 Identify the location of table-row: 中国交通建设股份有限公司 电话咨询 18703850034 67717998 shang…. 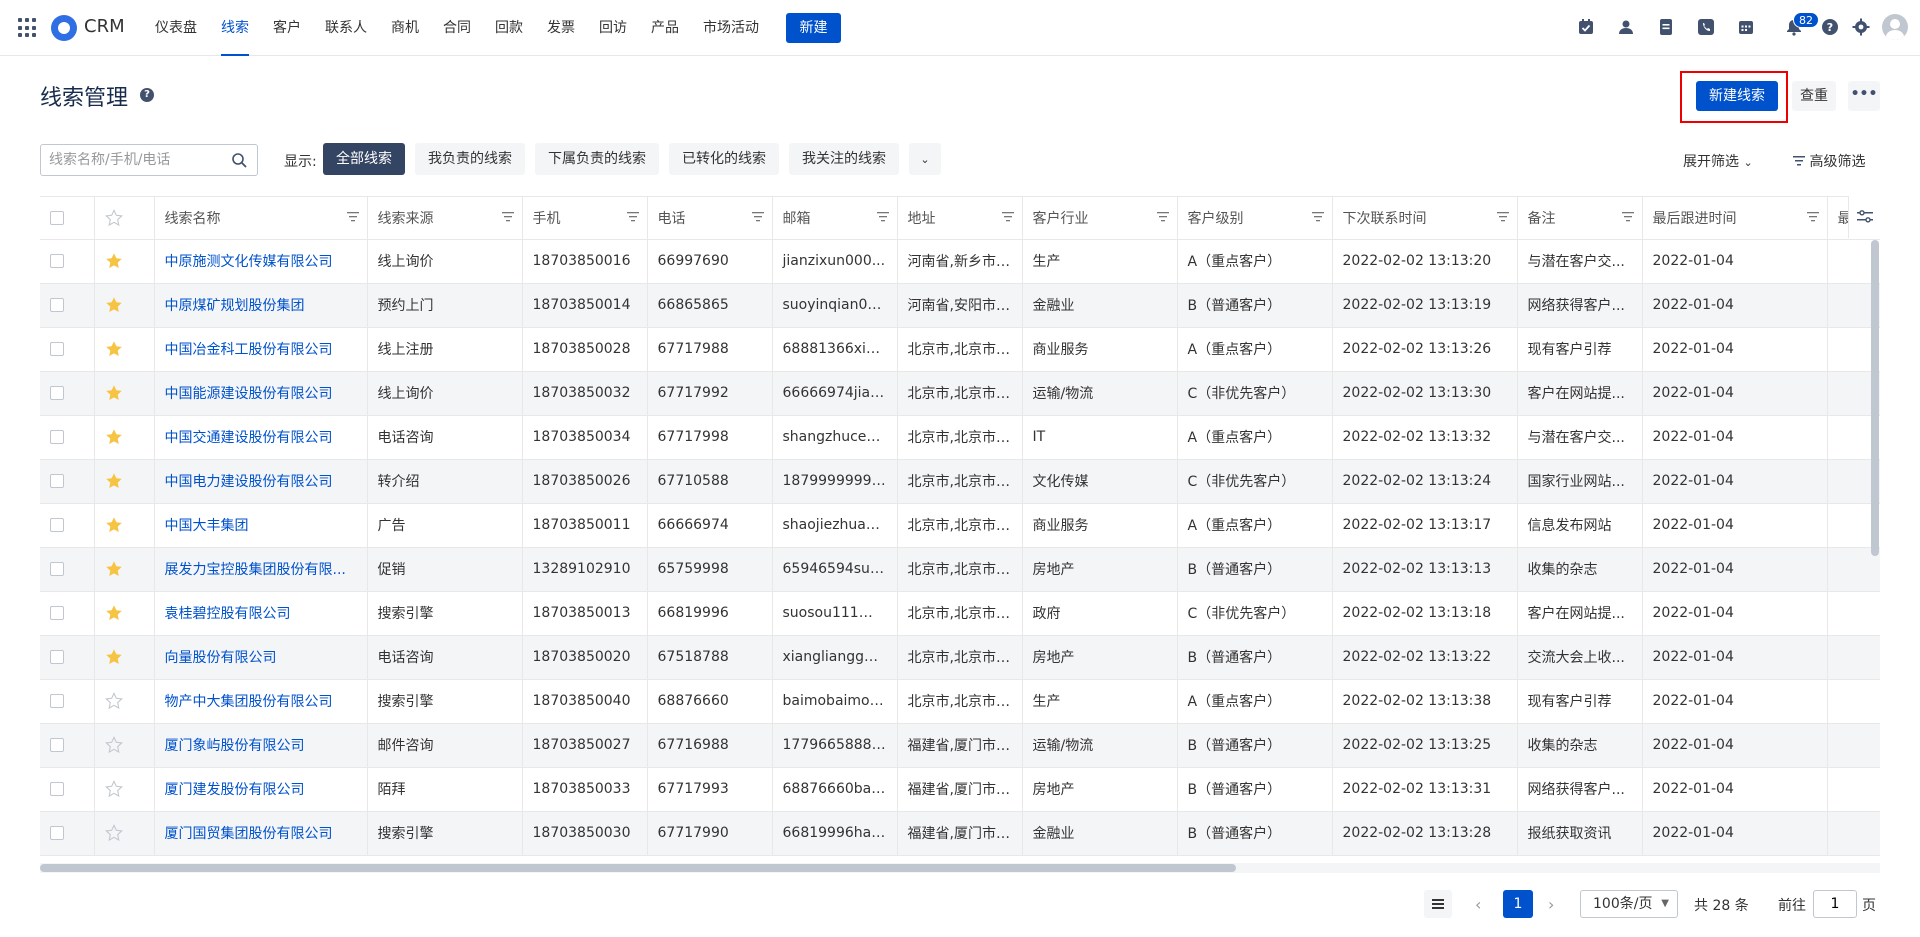
(960, 437).